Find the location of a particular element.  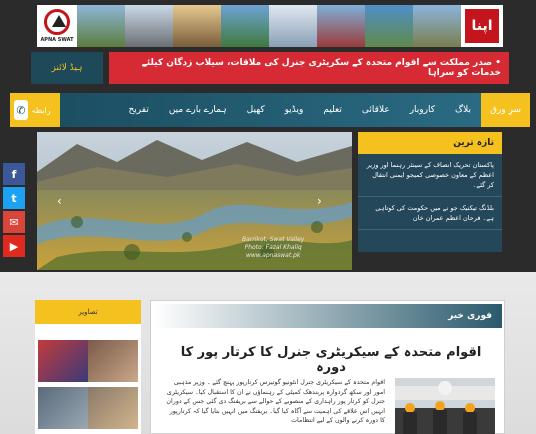

apna-logo-right: اپنا is located at coordinates (482, 26).